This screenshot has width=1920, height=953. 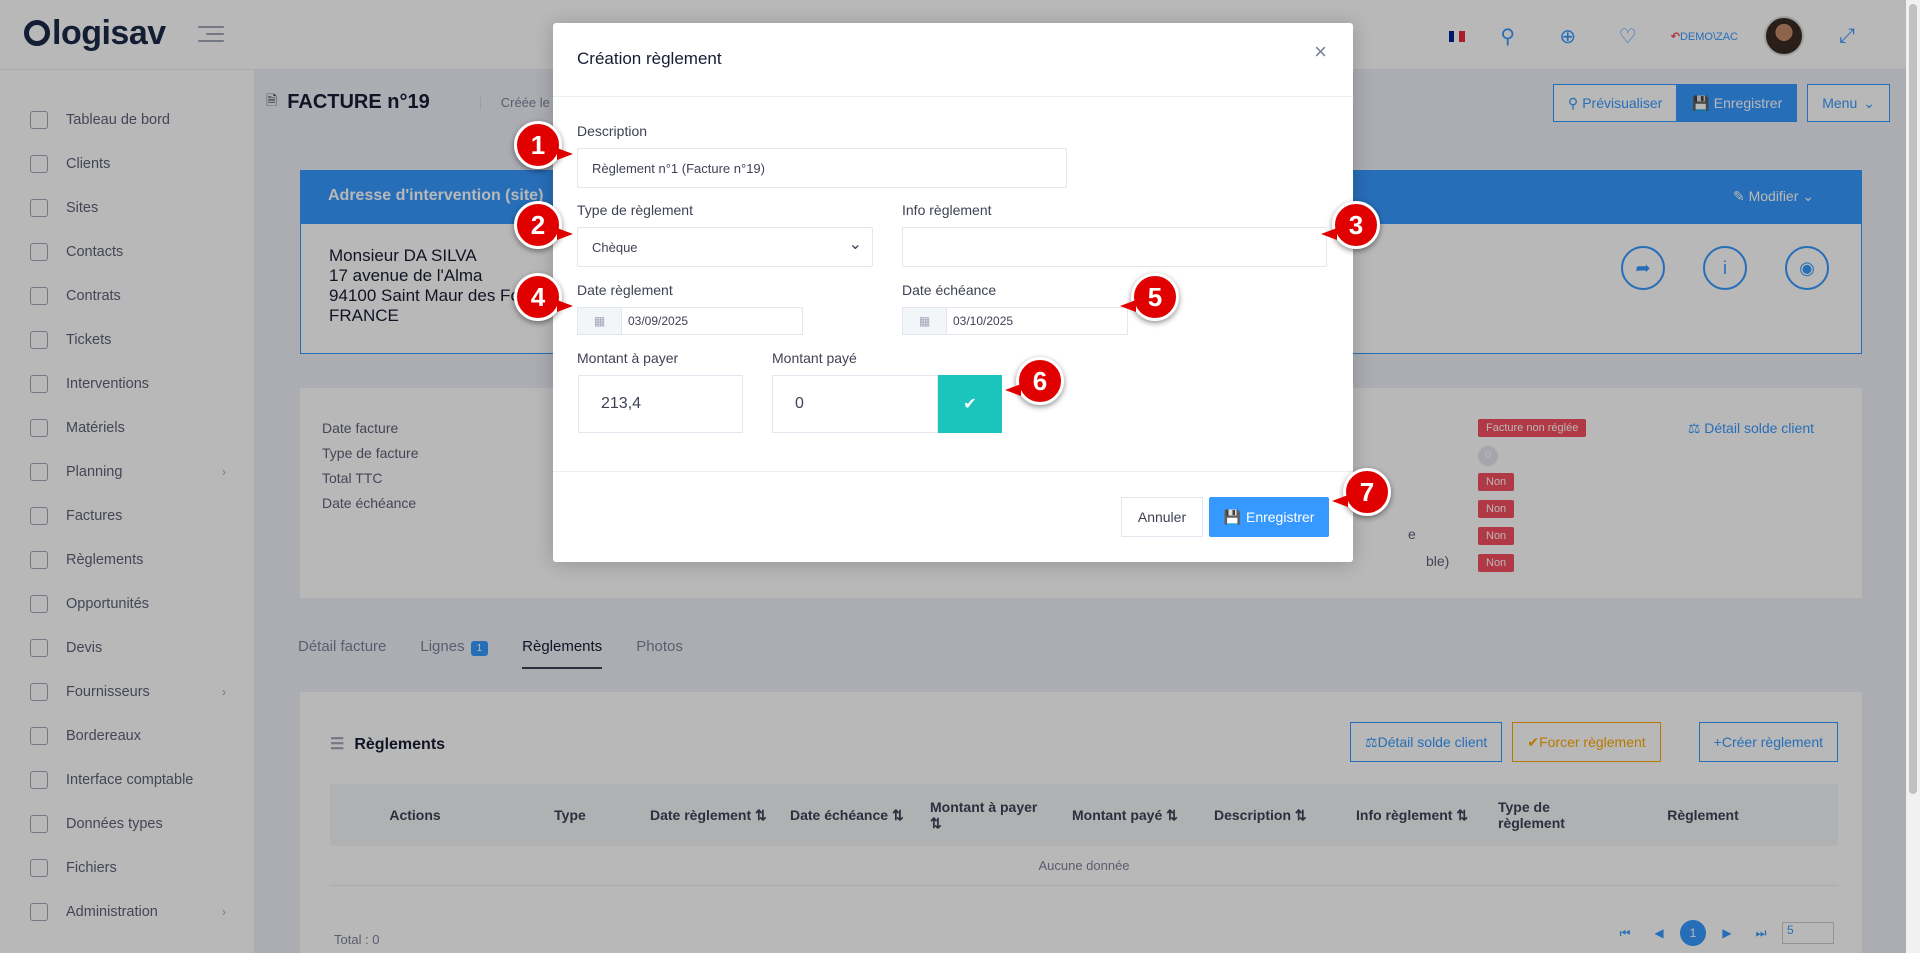 I want to click on callout-number: 1, so click(x=538, y=144).